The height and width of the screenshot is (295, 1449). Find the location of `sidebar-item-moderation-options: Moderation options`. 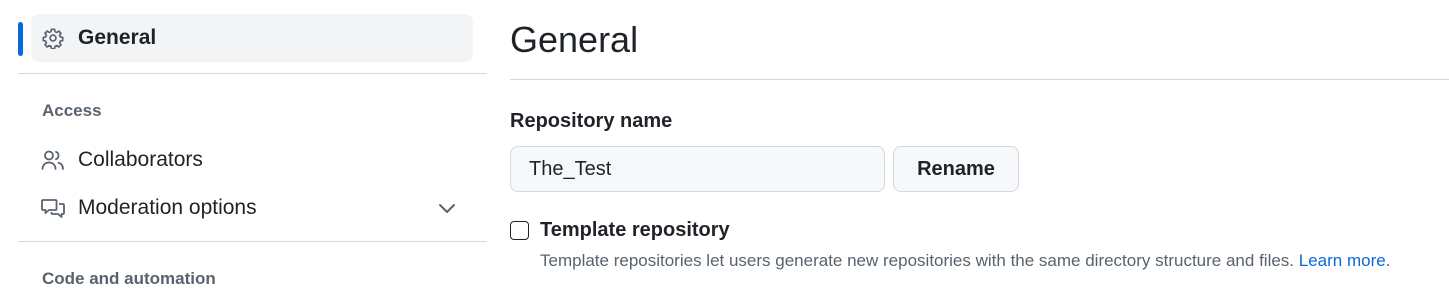

sidebar-item-moderation-options: Moderation options is located at coordinates (252, 208).